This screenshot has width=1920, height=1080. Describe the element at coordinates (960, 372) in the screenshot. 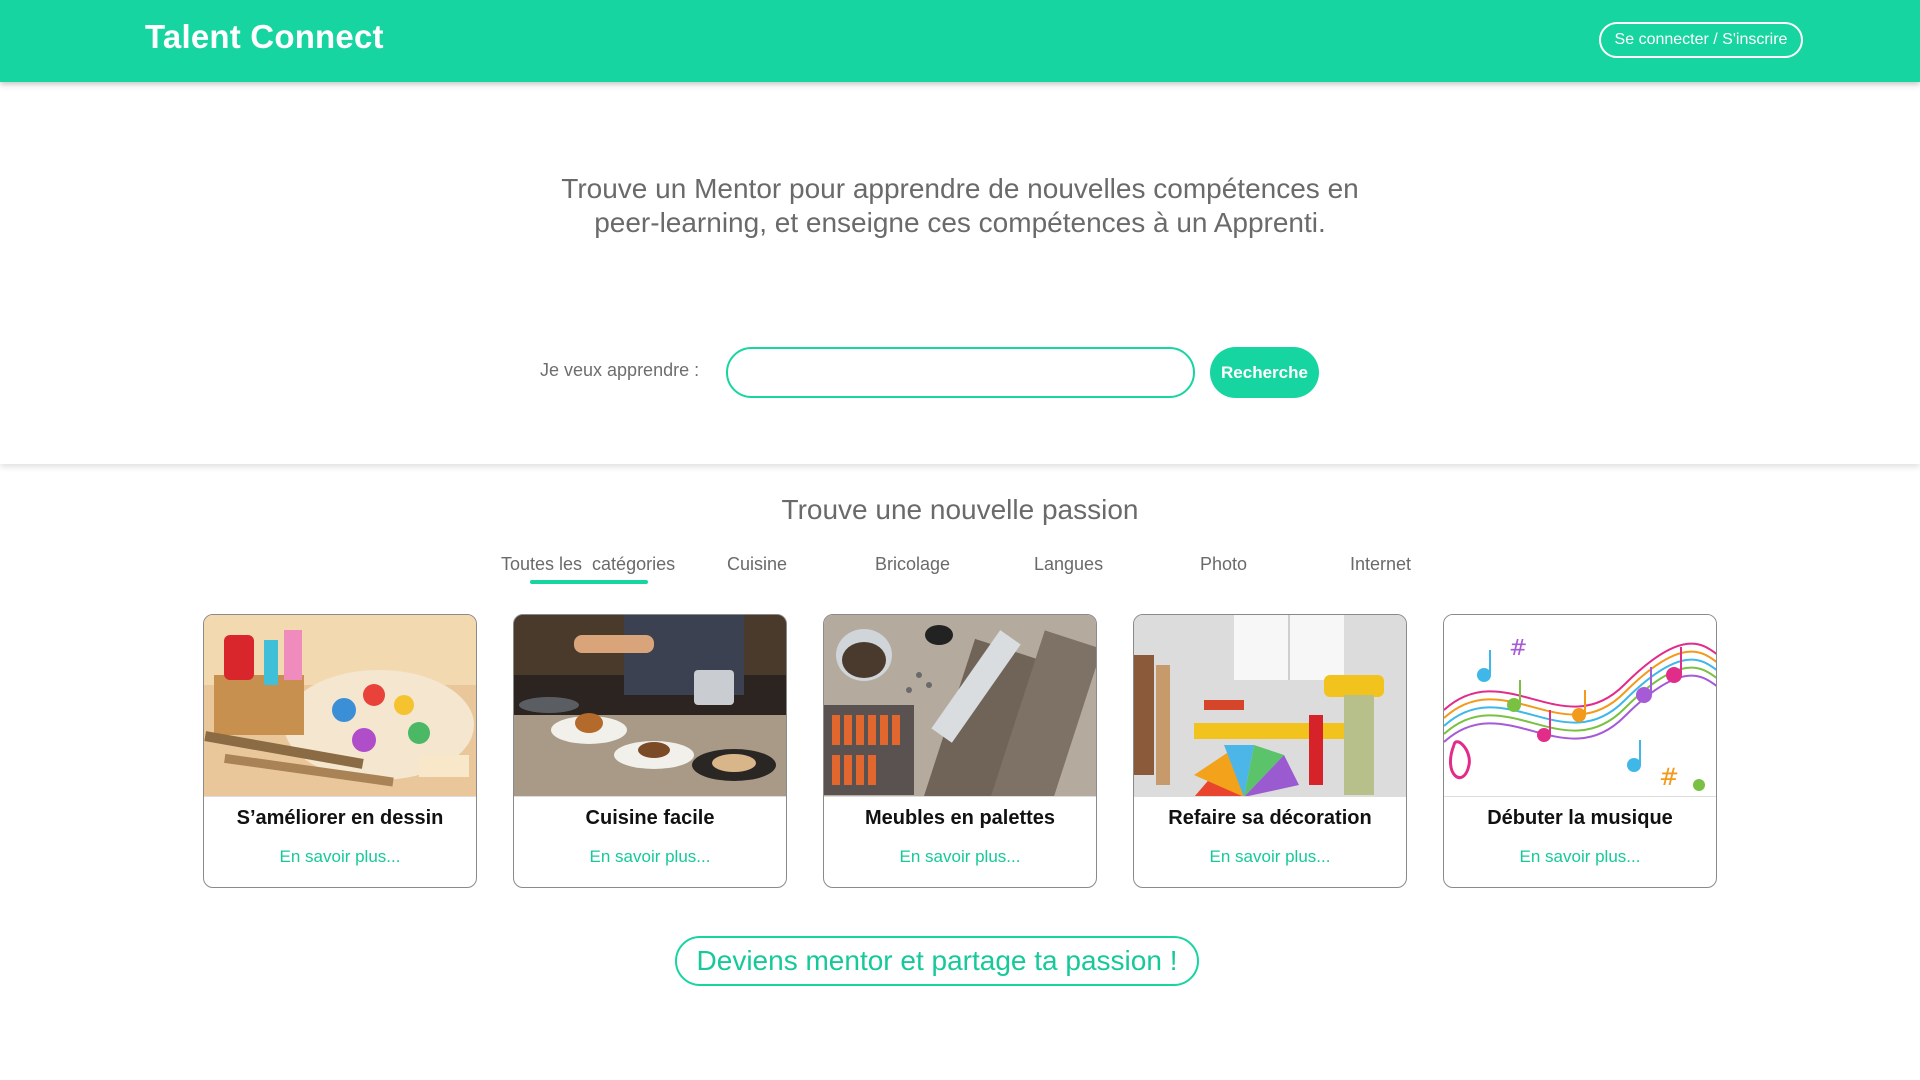

I see `search-input` at that location.